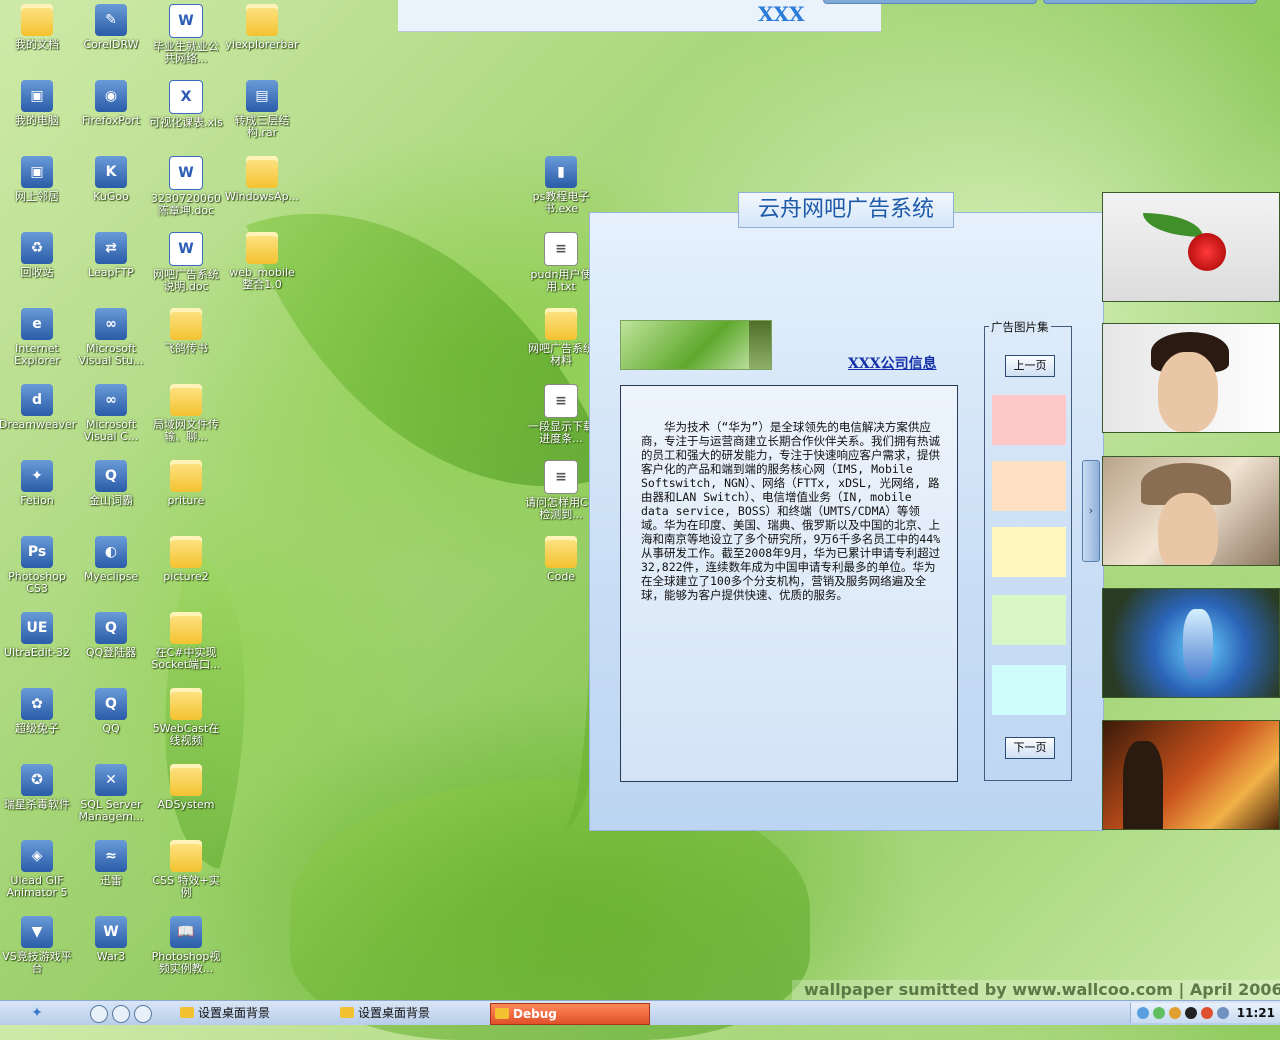 This screenshot has width=1280, height=1040. Describe the element at coordinates (37, 711) in the screenshot. I see `desktop-icon: ✿ 超级兔子` at that location.